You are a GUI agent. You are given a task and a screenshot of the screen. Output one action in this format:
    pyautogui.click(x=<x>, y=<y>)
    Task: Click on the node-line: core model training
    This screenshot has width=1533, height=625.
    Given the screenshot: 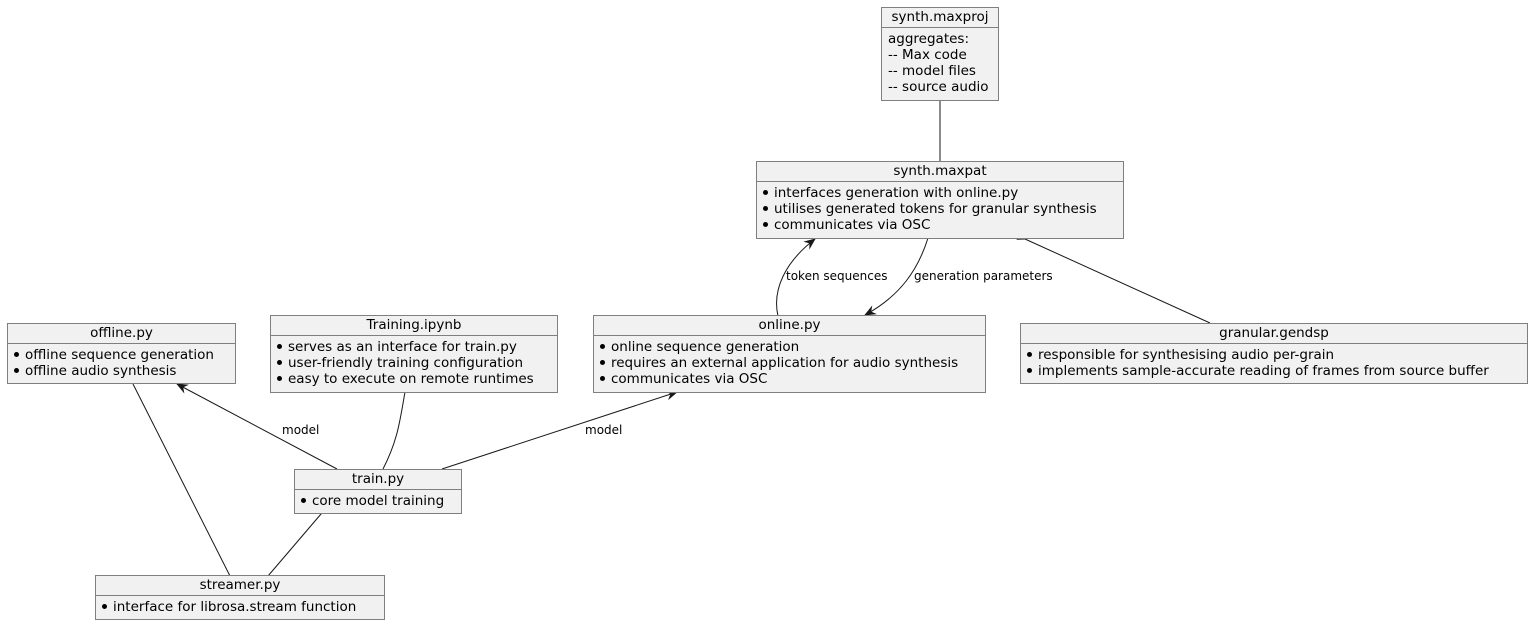 What is the action you would take?
    pyautogui.click(x=378, y=501)
    